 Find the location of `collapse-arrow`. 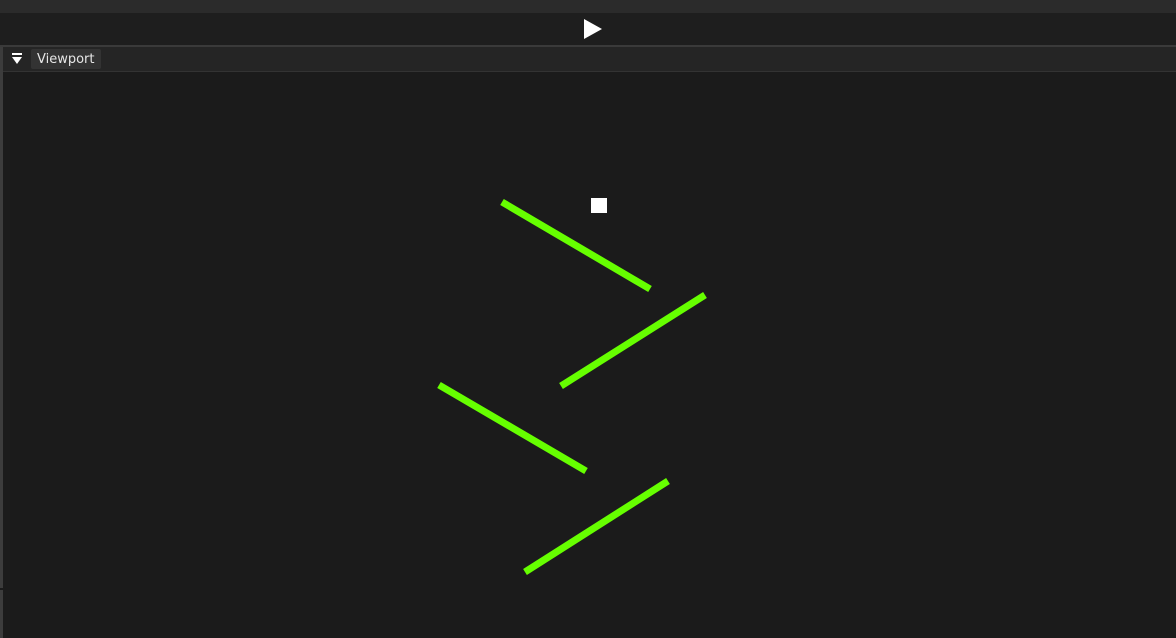

collapse-arrow is located at coordinates (17, 60).